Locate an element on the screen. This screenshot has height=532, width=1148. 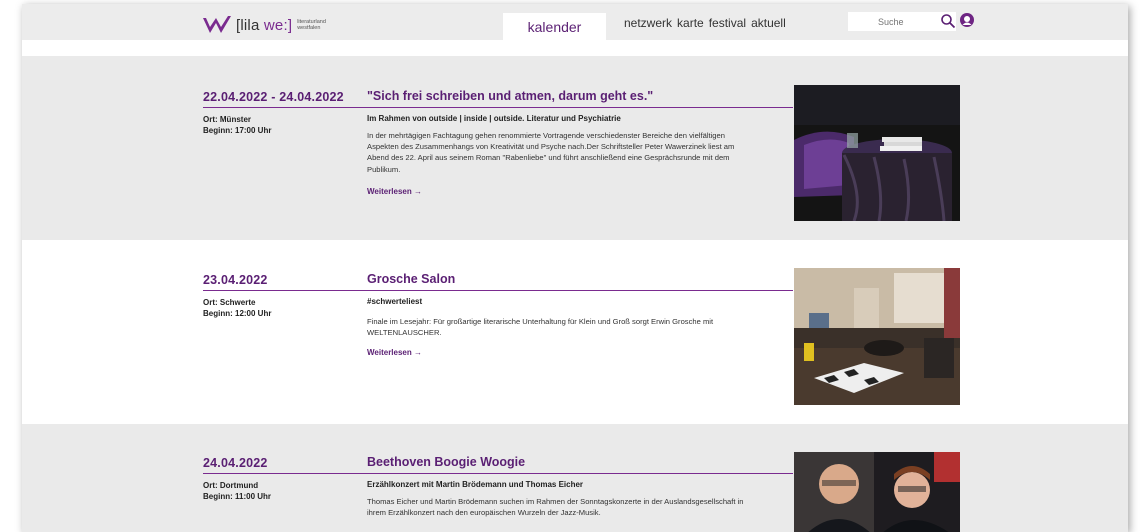
event-meta: Ort: Münster Beginn: 17:00 Uhr is located at coordinates (237, 125).